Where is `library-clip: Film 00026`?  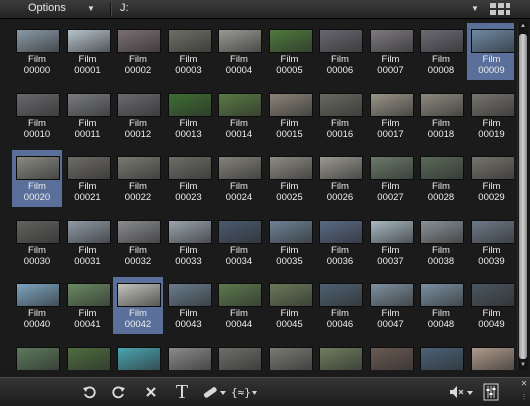 library-clip: Film 00026 is located at coordinates (340, 178).